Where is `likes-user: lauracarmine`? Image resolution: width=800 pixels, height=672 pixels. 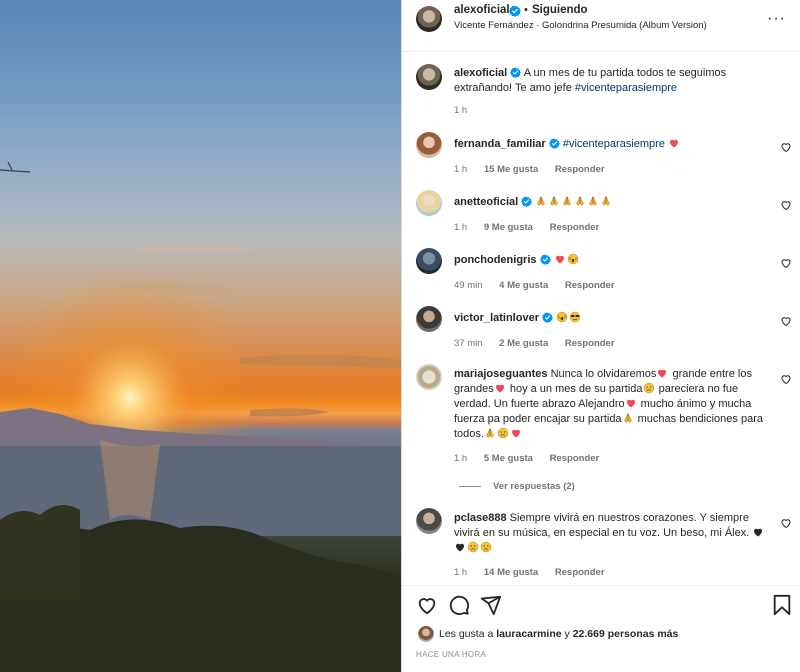 likes-user: lauracarmine is located at coordinates (528, 634).